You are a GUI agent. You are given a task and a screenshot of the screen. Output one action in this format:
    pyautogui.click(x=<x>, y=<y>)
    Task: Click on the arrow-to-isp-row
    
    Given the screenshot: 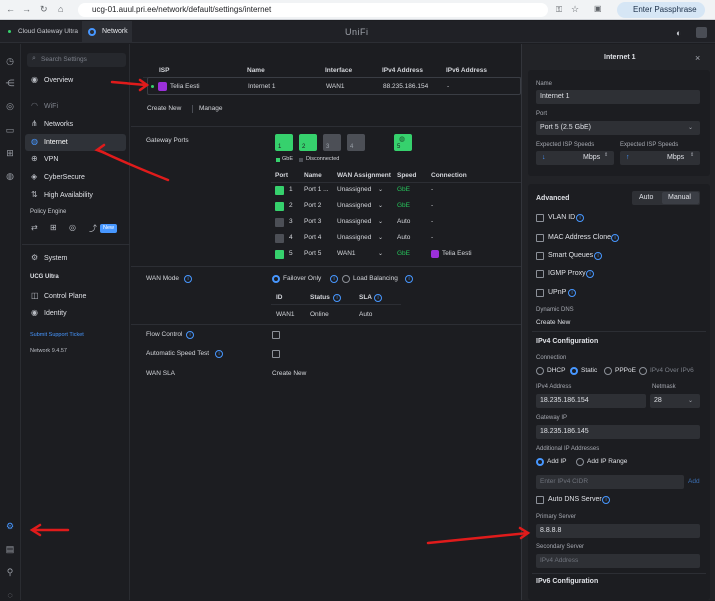 What is the action you would take?
    pyautogui.click(x=129, y=83)
    